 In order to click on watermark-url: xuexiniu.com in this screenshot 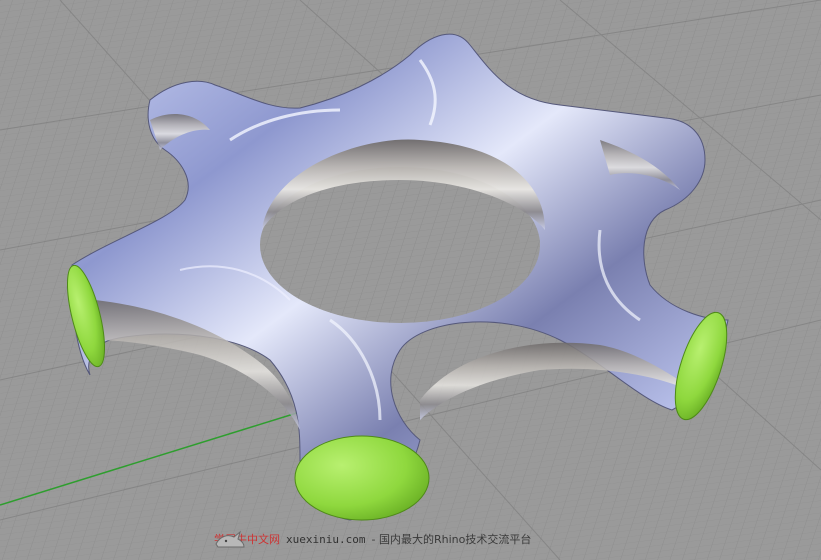, I will do `click(326, 539)`.